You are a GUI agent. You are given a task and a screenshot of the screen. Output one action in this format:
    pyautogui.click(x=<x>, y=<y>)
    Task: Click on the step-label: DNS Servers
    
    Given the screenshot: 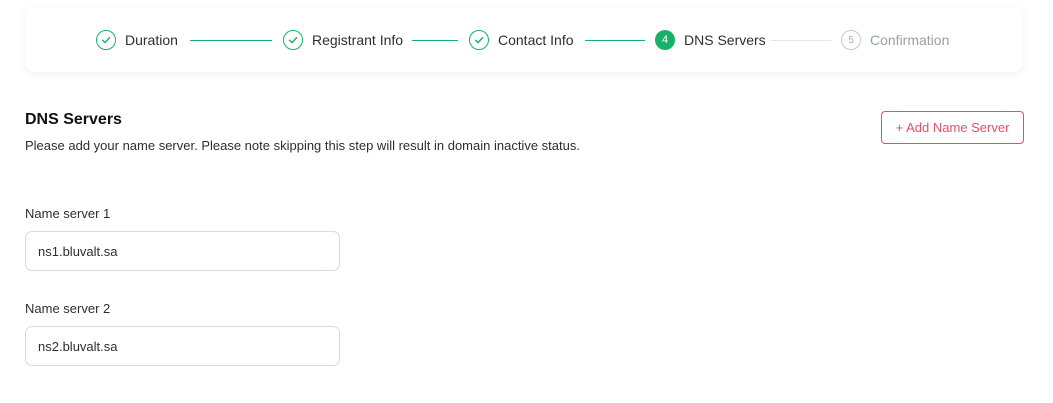 What is the action you would take?
    pyautogui.click(x=725, y=40)
    